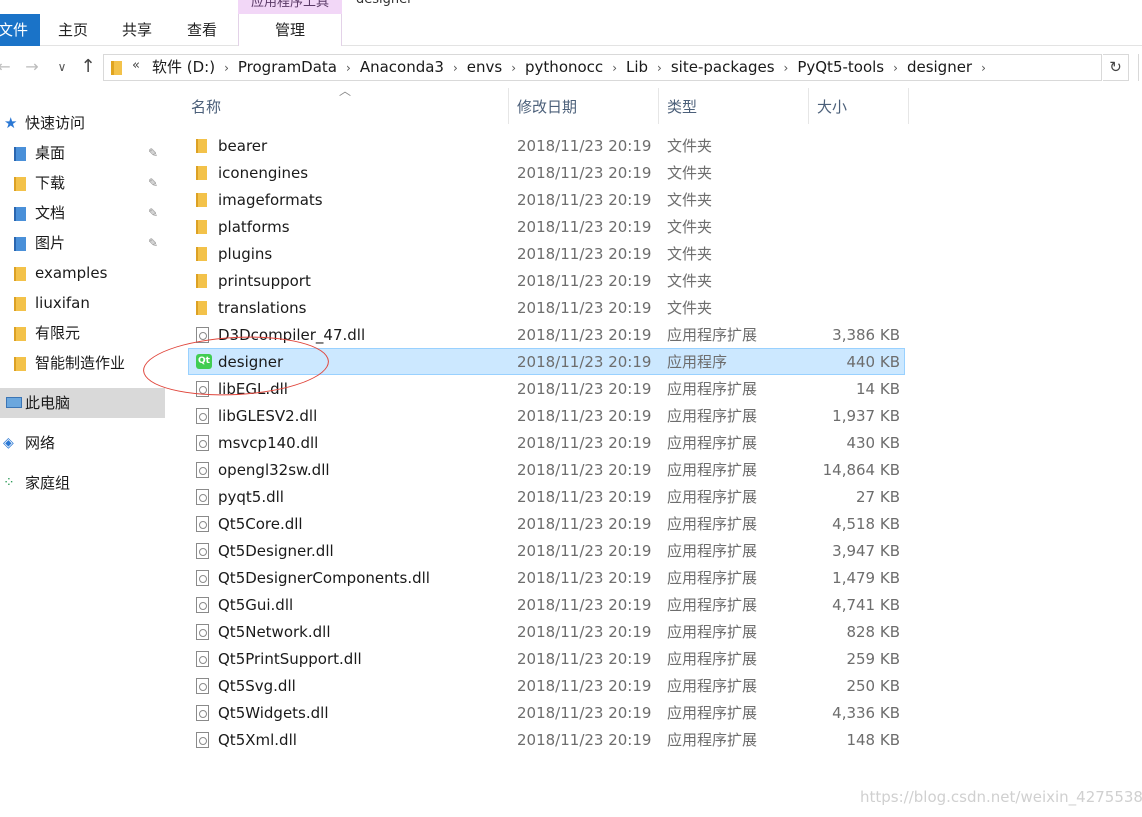 The image size is (1142, 817). What do you see at coordinates (738, 106) in the screenshot?
I see `column-header-type: 类型` at bounding box center [738, 106].